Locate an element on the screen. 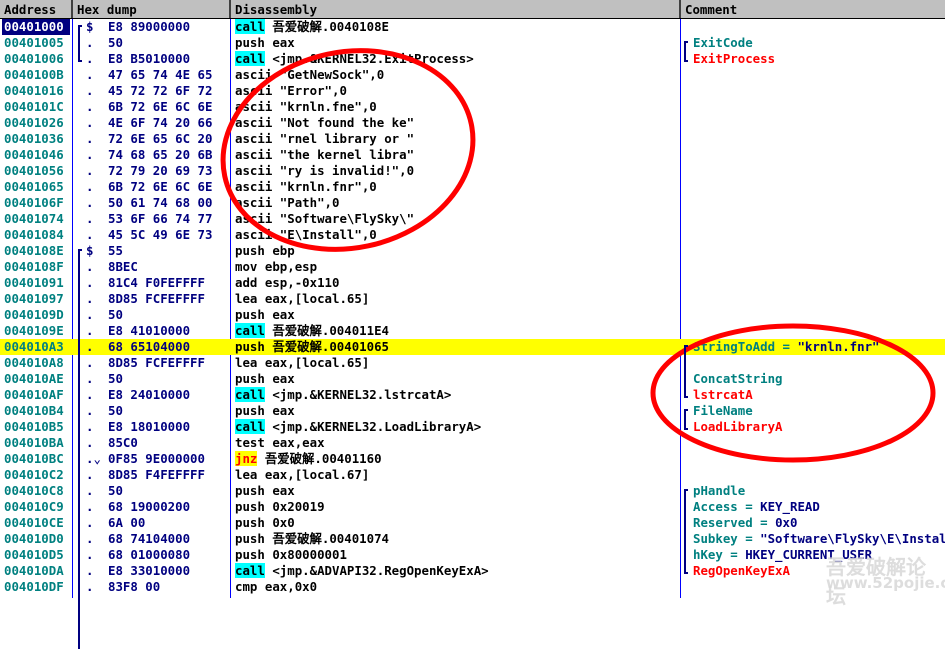 The image size is (945, 649). header-hex-dump: Hex dump is located at coordinates (152, 9).